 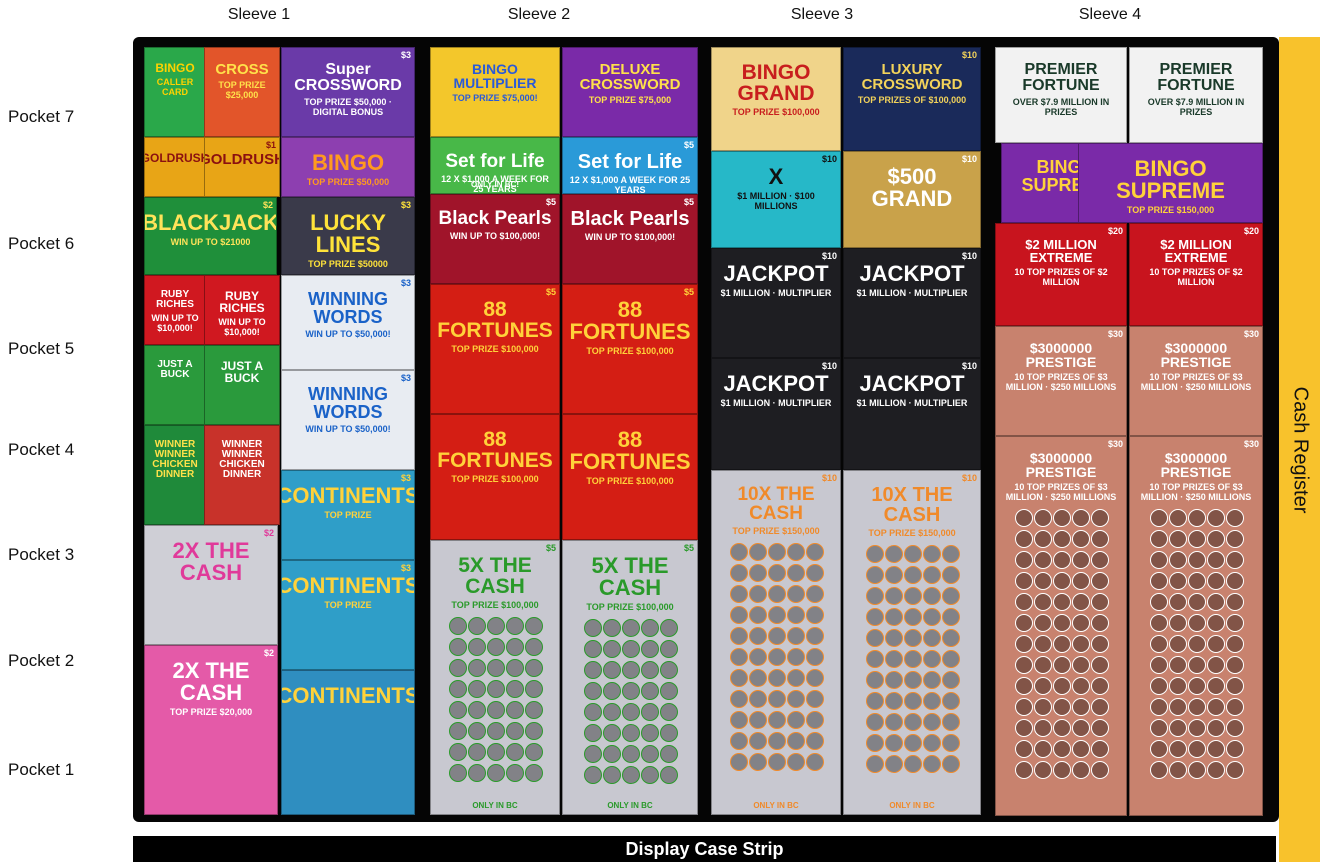 What do you see at coordinates (348, 162) in the screenshot?
I see `ticket-name: BINGO` at bounding box center [348, 162].